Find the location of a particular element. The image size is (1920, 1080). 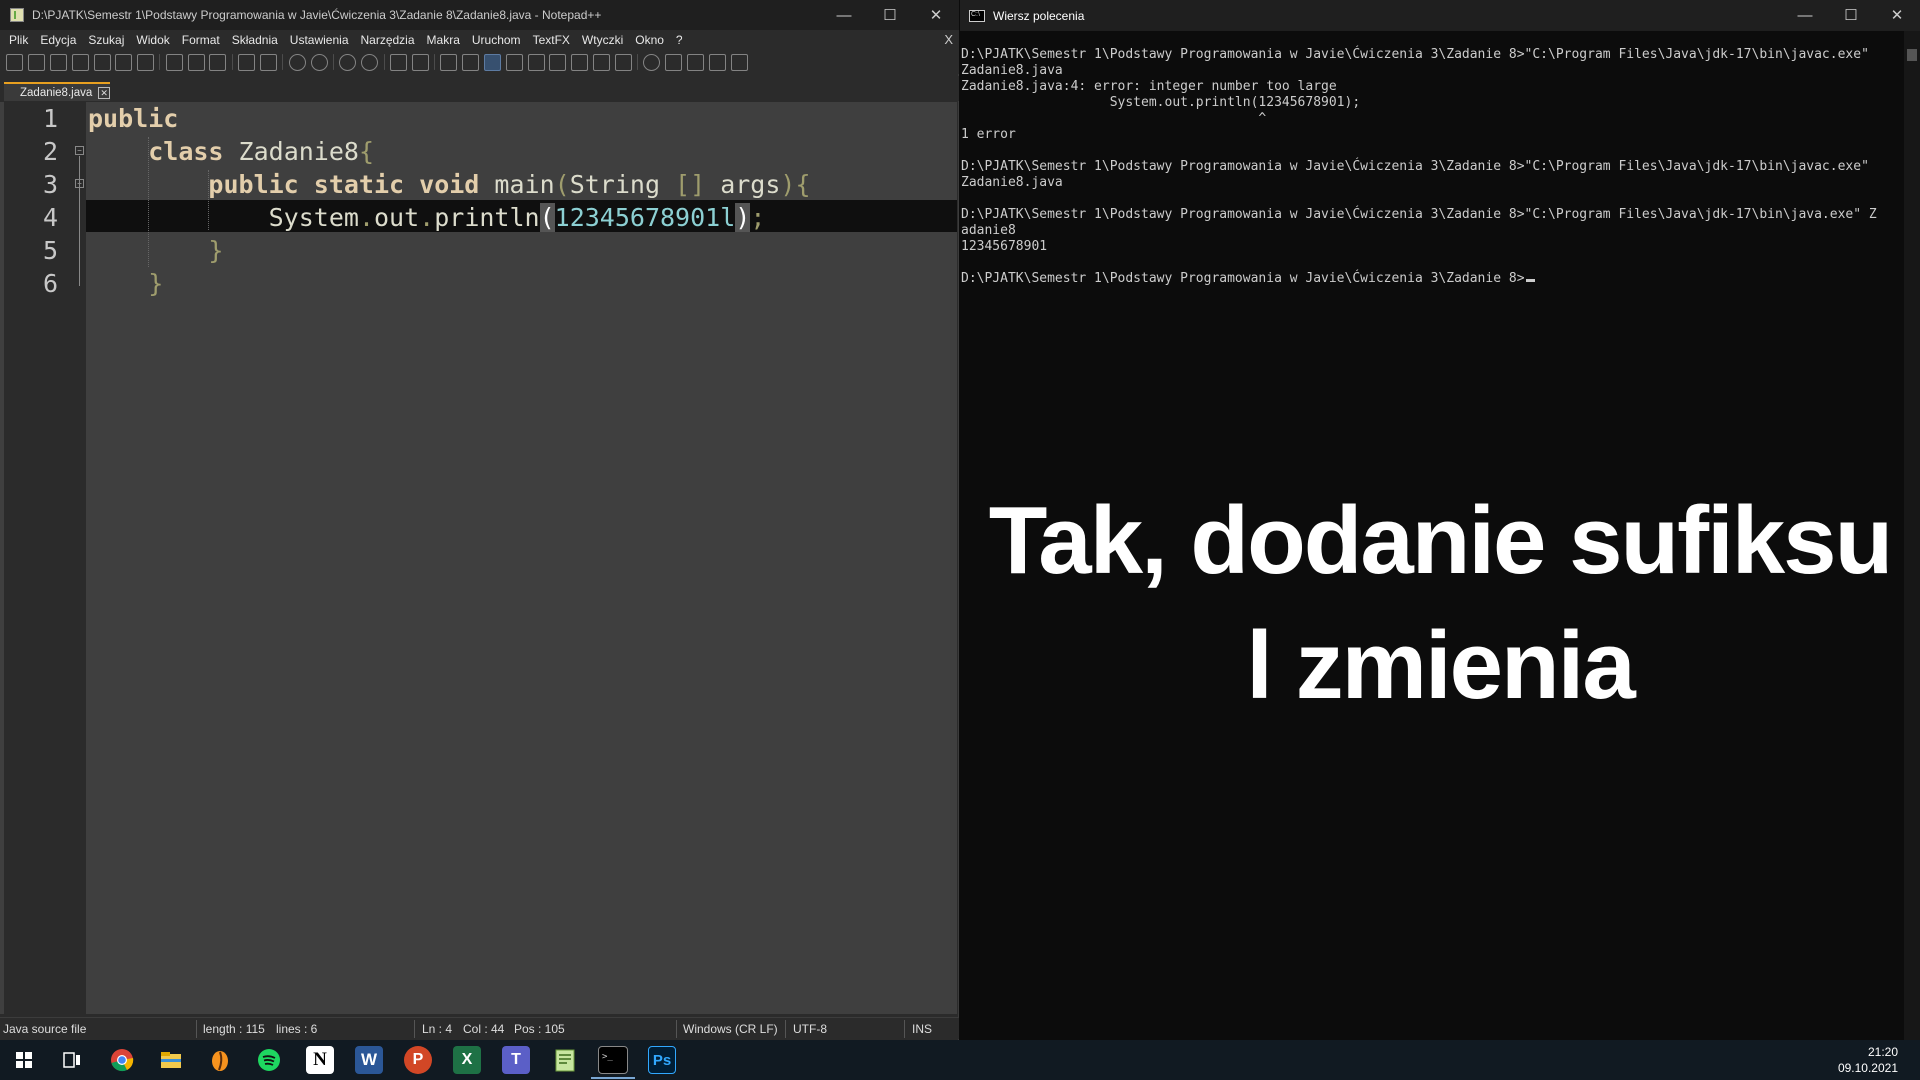

record-macro-icon is located at coordinates (652, 62).